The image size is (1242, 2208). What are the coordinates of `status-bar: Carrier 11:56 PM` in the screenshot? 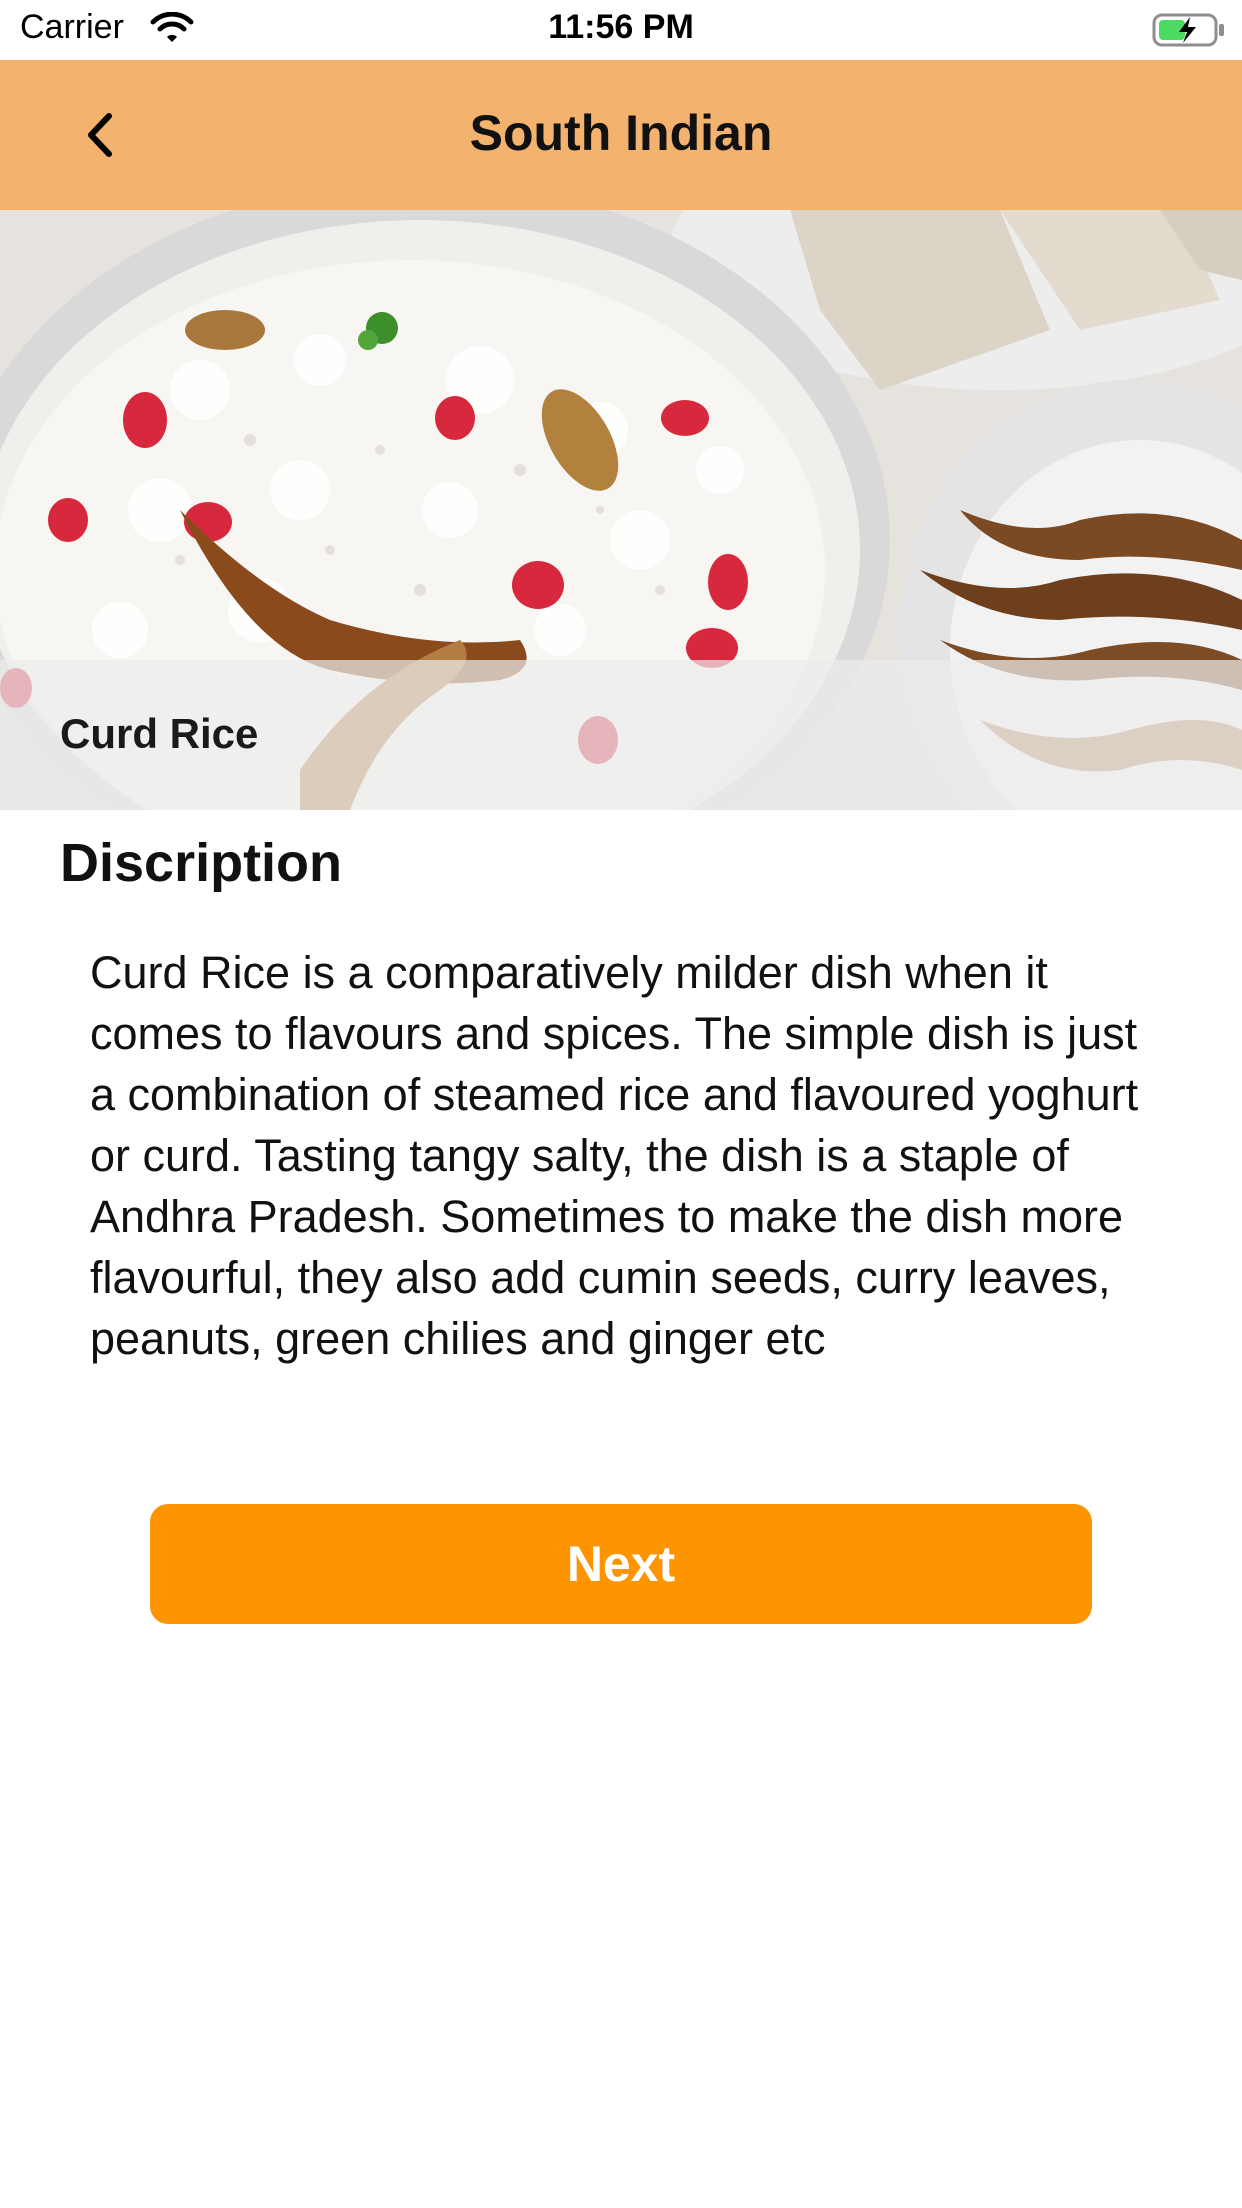 It's located at (621, 30).